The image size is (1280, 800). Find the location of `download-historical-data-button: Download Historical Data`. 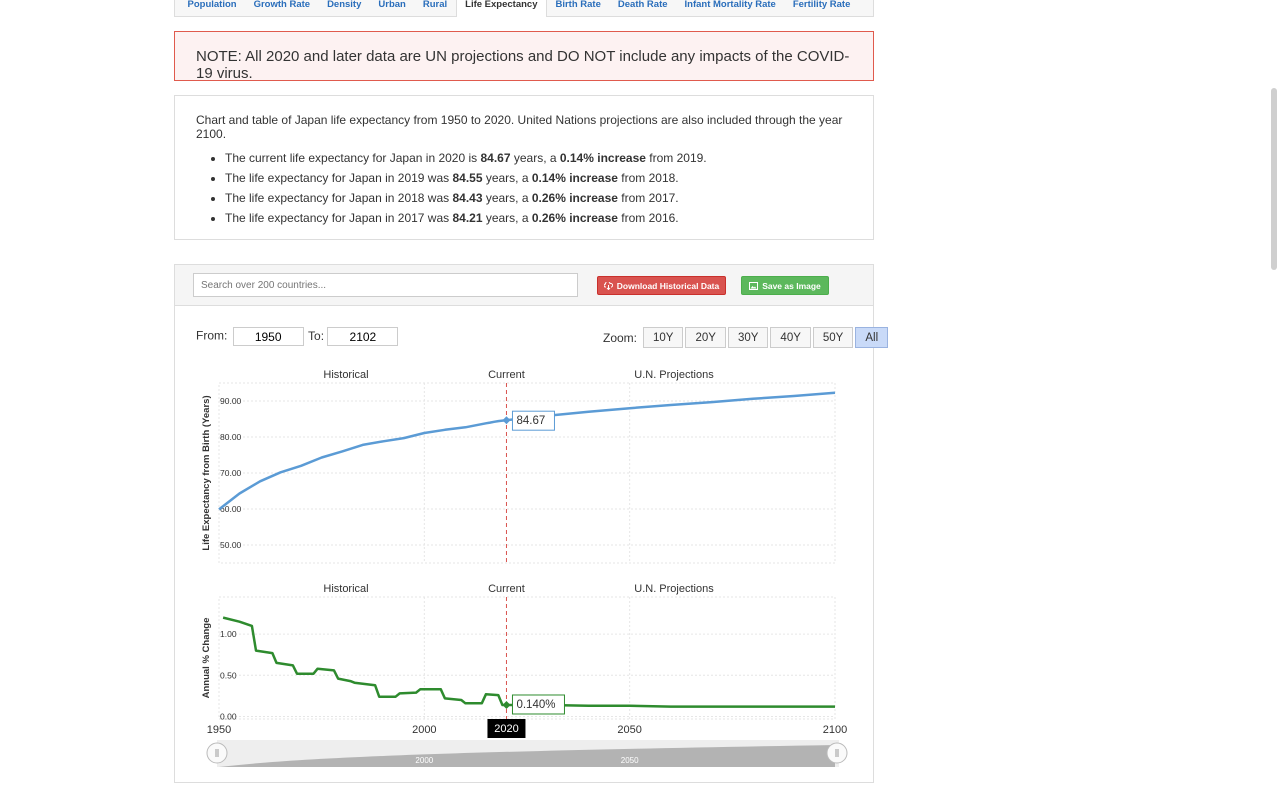

download-historical-data-button: Download Historical Data is located at coordinates (661, 285).